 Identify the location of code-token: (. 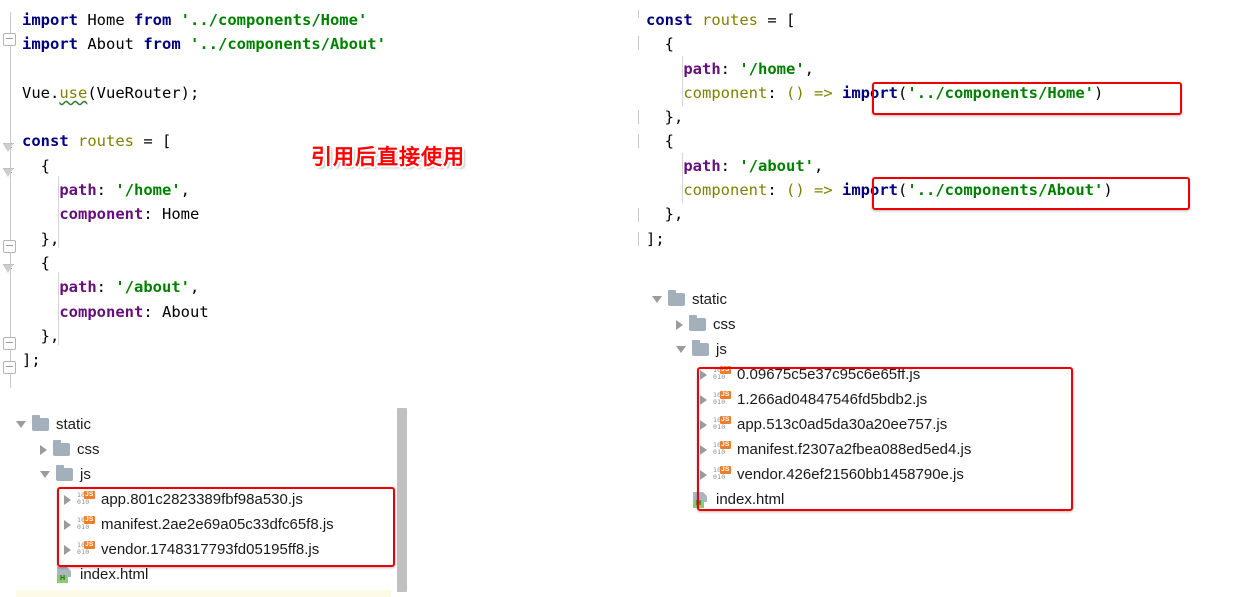
(903, 92).